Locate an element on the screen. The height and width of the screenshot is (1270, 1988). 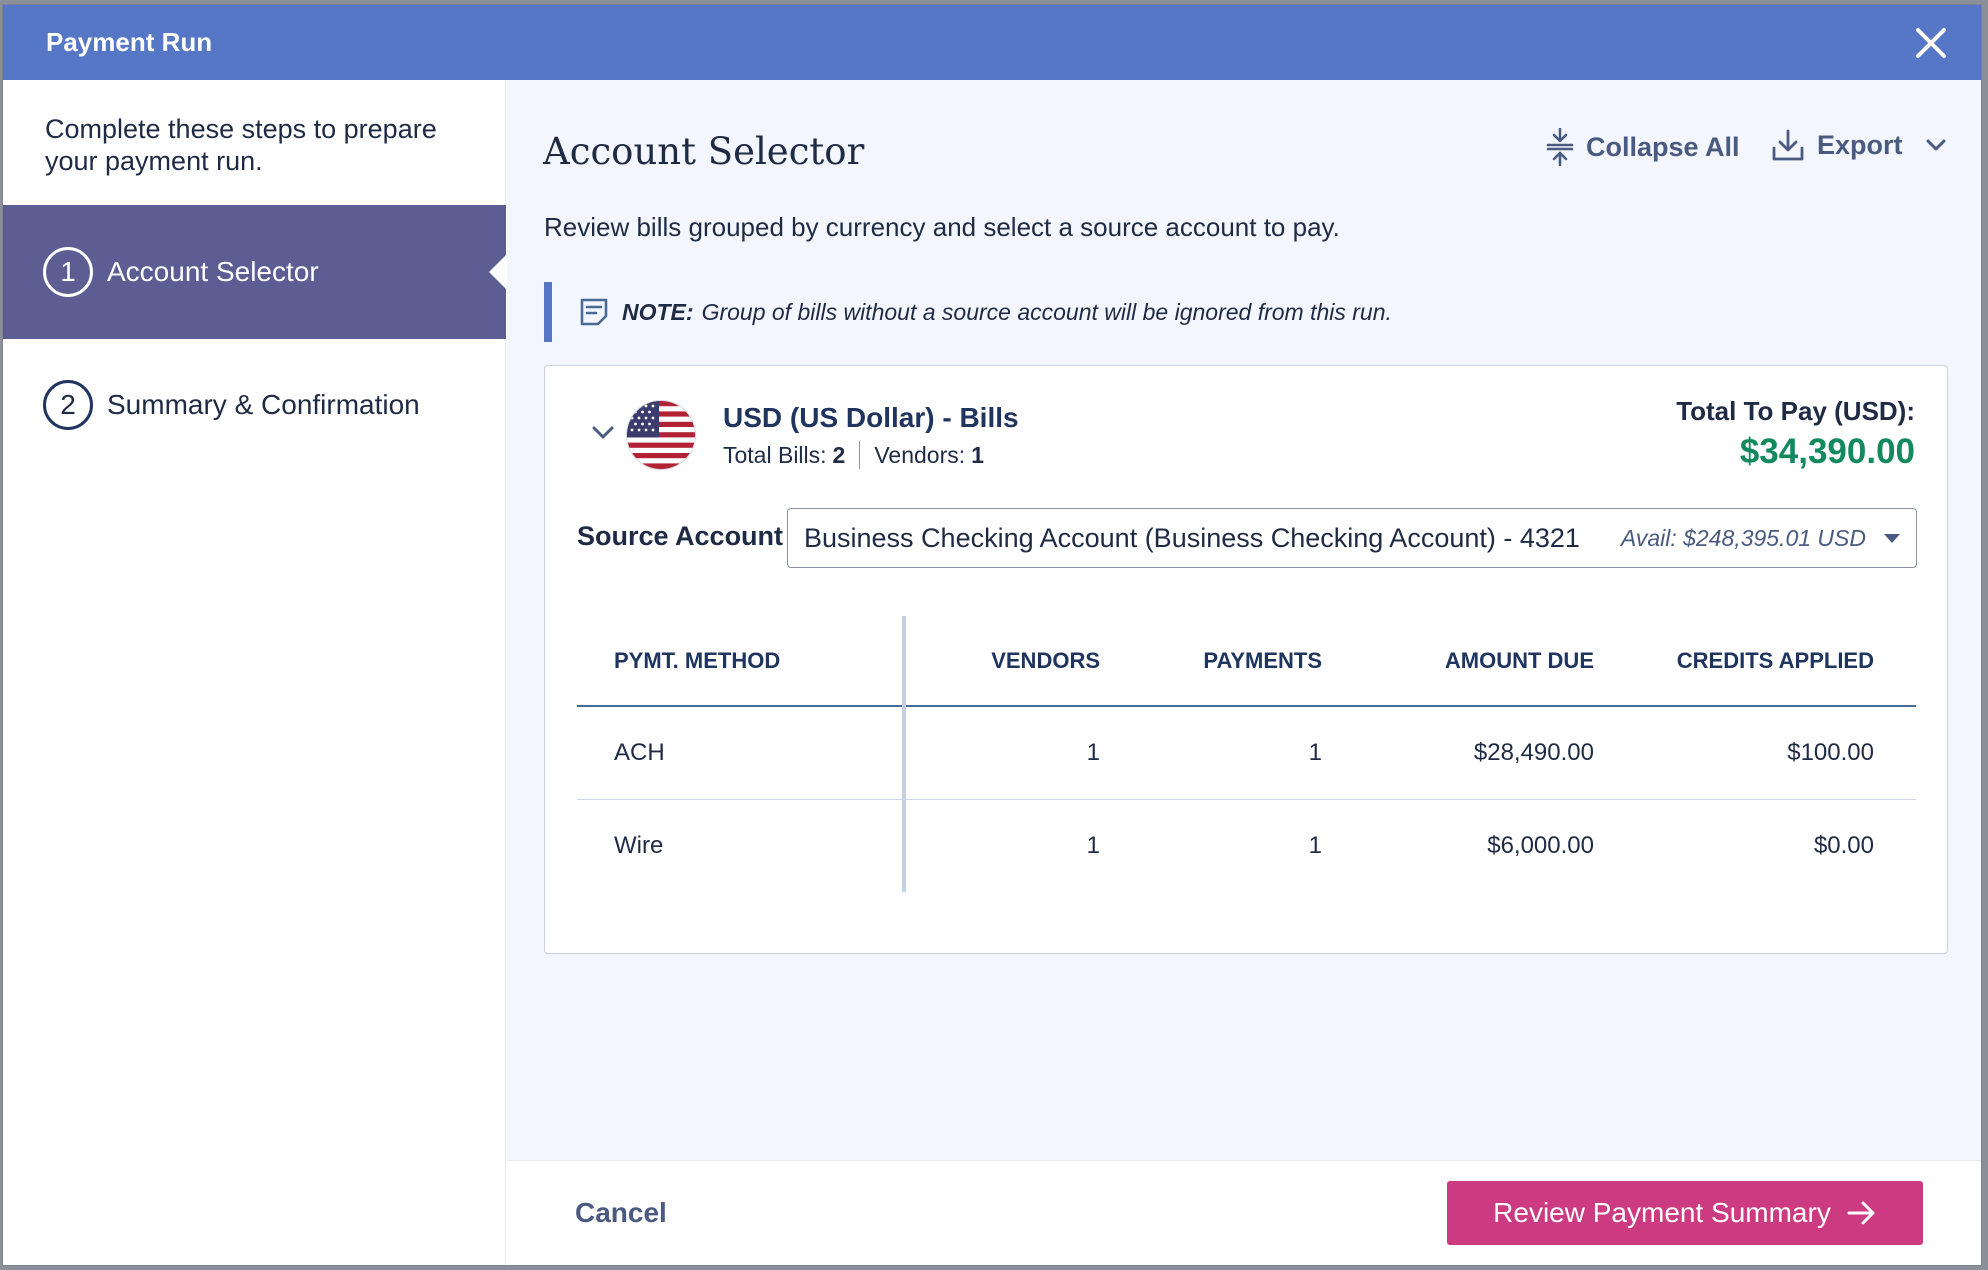
source-account-available: Avail: $248,395.01 USD is located at coordinates (1743, 537).